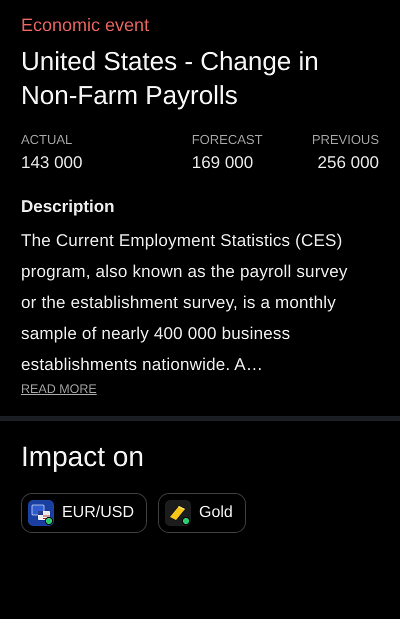 The image size is (400, 619). What do you see at coordinates (84, 513) in the screenshot?
I see `asset-chip: EUR/USD` at bounding box center [84, 513].